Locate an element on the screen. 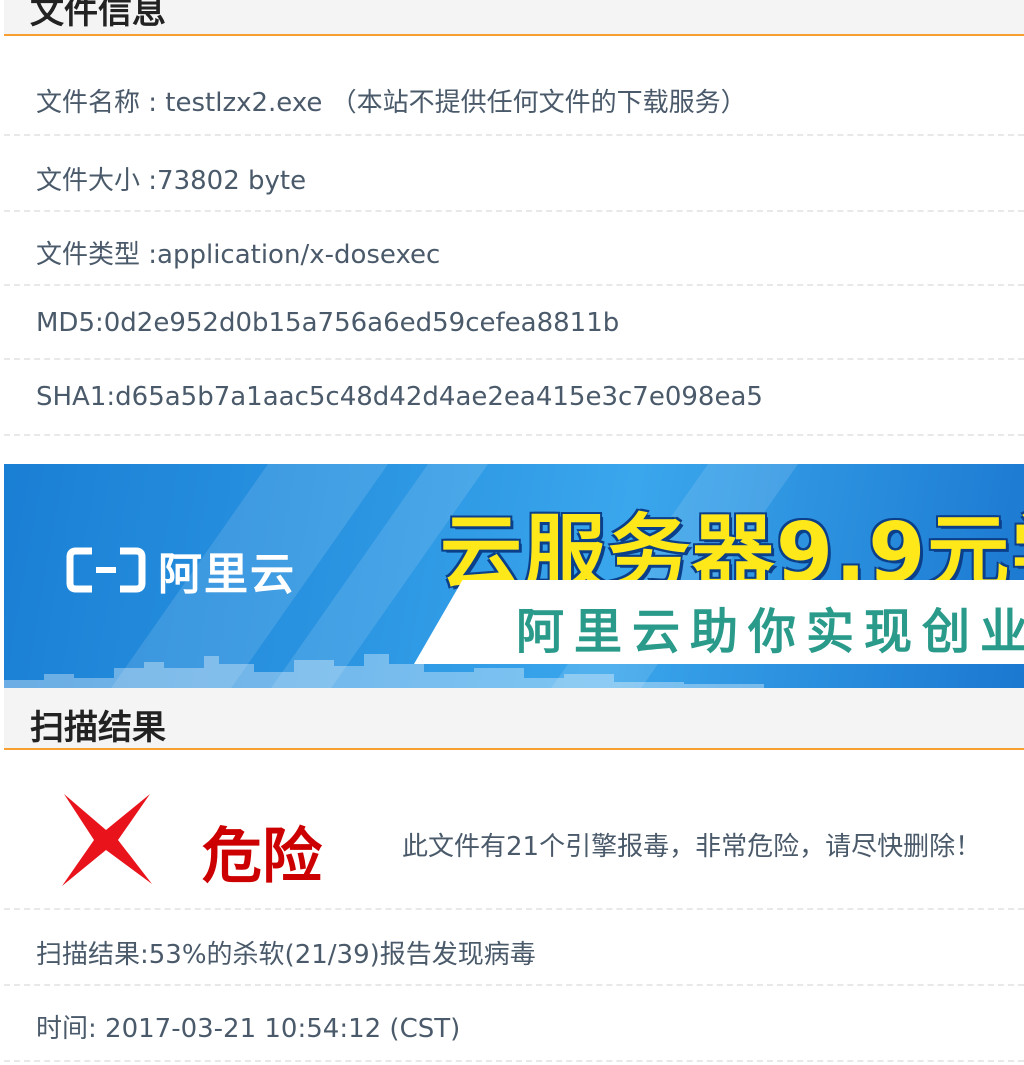  verdict-message: 此文件有21个引擎报毒，非常危险，请尽快删除！ is located at coordinates (692, 847).